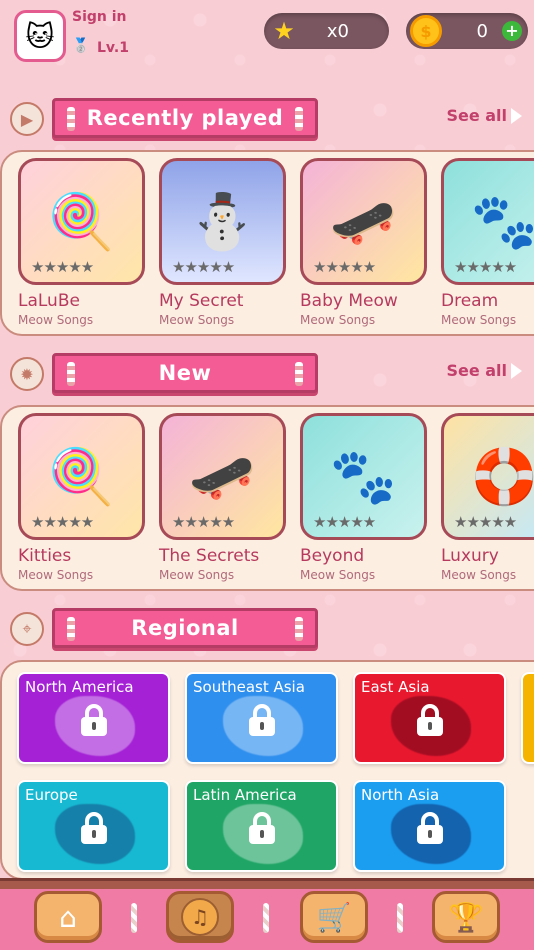  What do you see at coordinates (81, 46) in the screenshot?
I see `medal-icon: 🥈` at bounding box center [81, 46].